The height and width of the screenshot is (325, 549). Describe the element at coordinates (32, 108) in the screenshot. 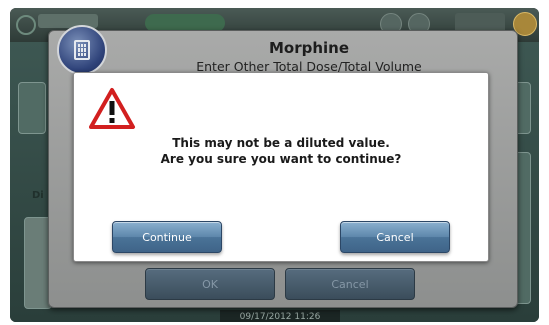

I see `side-button-left` at that location.